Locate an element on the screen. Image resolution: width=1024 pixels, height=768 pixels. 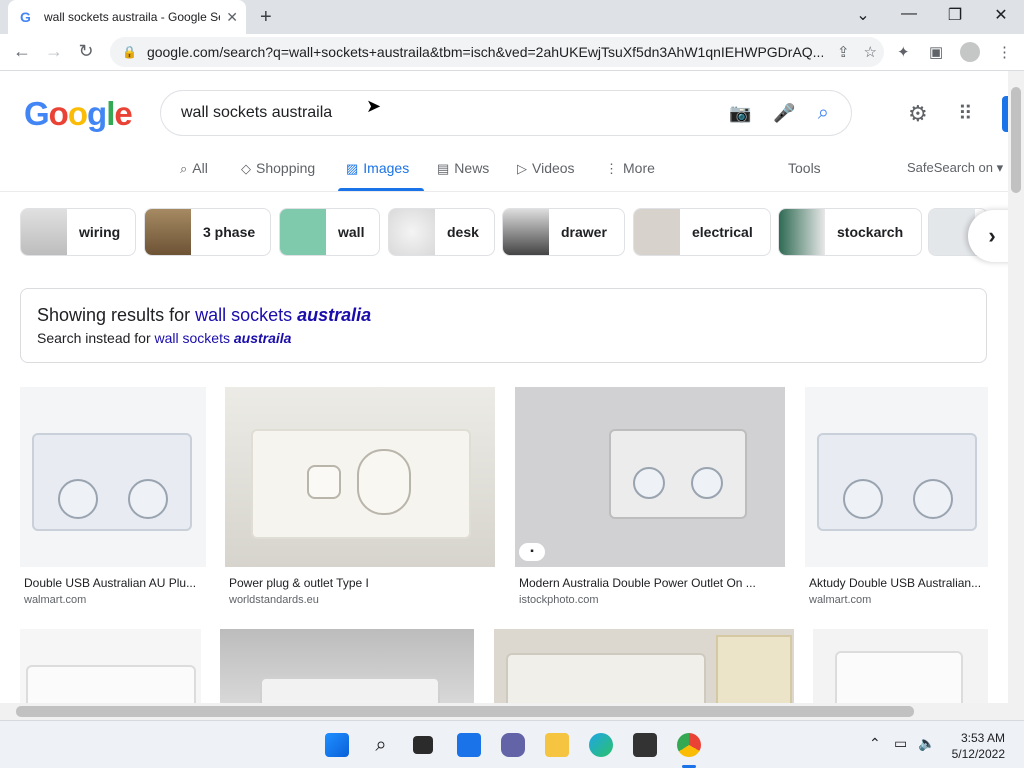
close-tab-icon: ✕ is located at coordinates (232, 17).